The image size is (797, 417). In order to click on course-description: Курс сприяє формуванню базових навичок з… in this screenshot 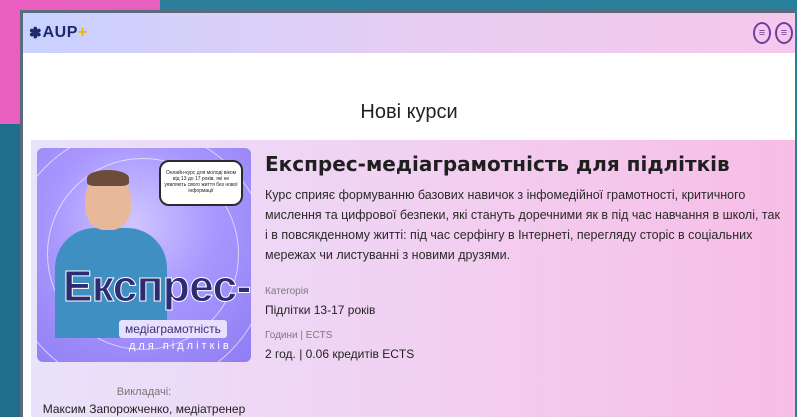, I will do `click(522, 225)`.